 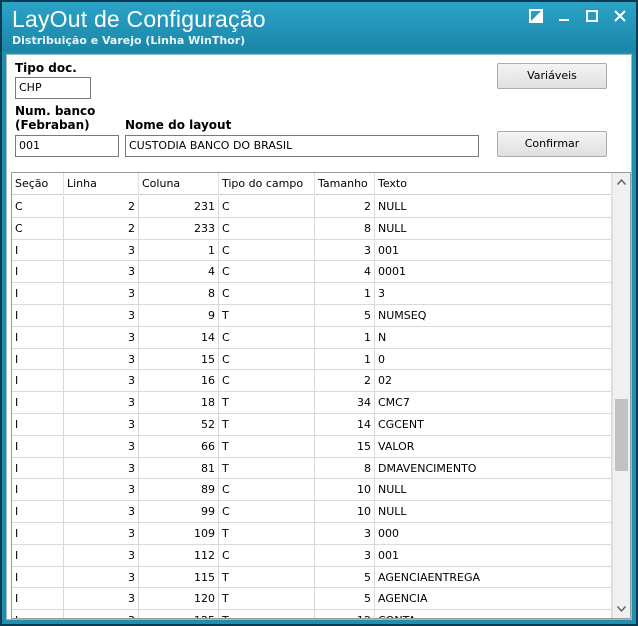 I want to click on close-icon, so click(x=620, y=16).